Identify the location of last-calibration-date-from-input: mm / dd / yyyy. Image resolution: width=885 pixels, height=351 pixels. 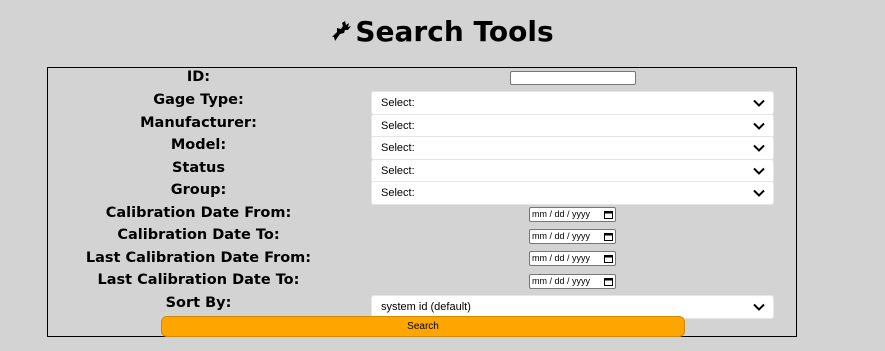
(572, 258).